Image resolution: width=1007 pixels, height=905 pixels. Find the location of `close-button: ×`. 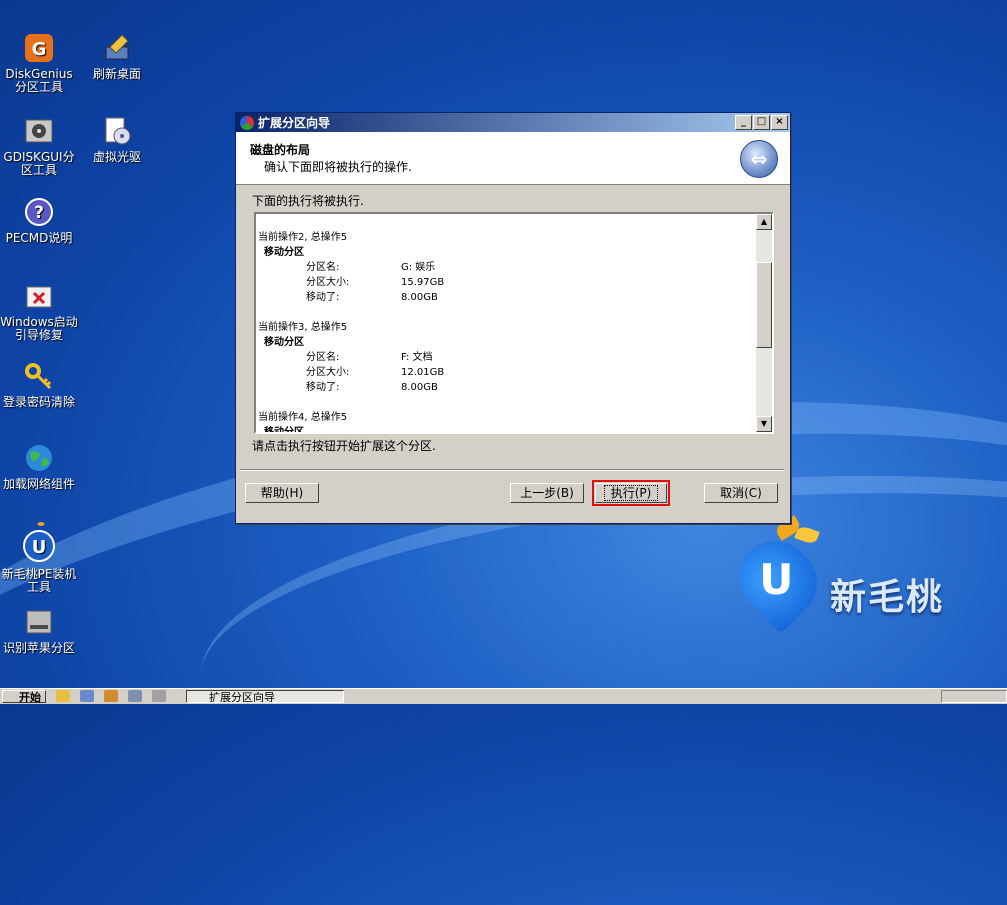

close-button: × is located at coordinates (779, 122).